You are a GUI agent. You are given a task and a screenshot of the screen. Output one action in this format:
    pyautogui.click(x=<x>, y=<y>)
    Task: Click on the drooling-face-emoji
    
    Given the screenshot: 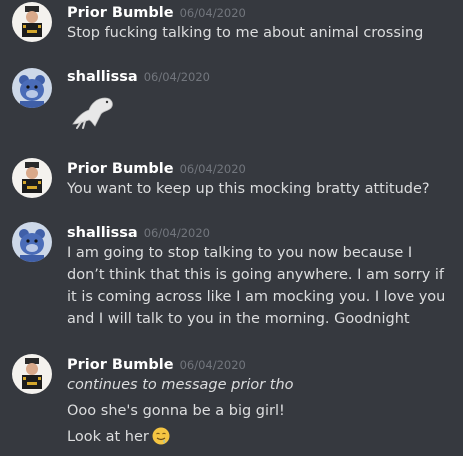 What is the action you would take?
    pyautogui.click(x=161, y=436)
    